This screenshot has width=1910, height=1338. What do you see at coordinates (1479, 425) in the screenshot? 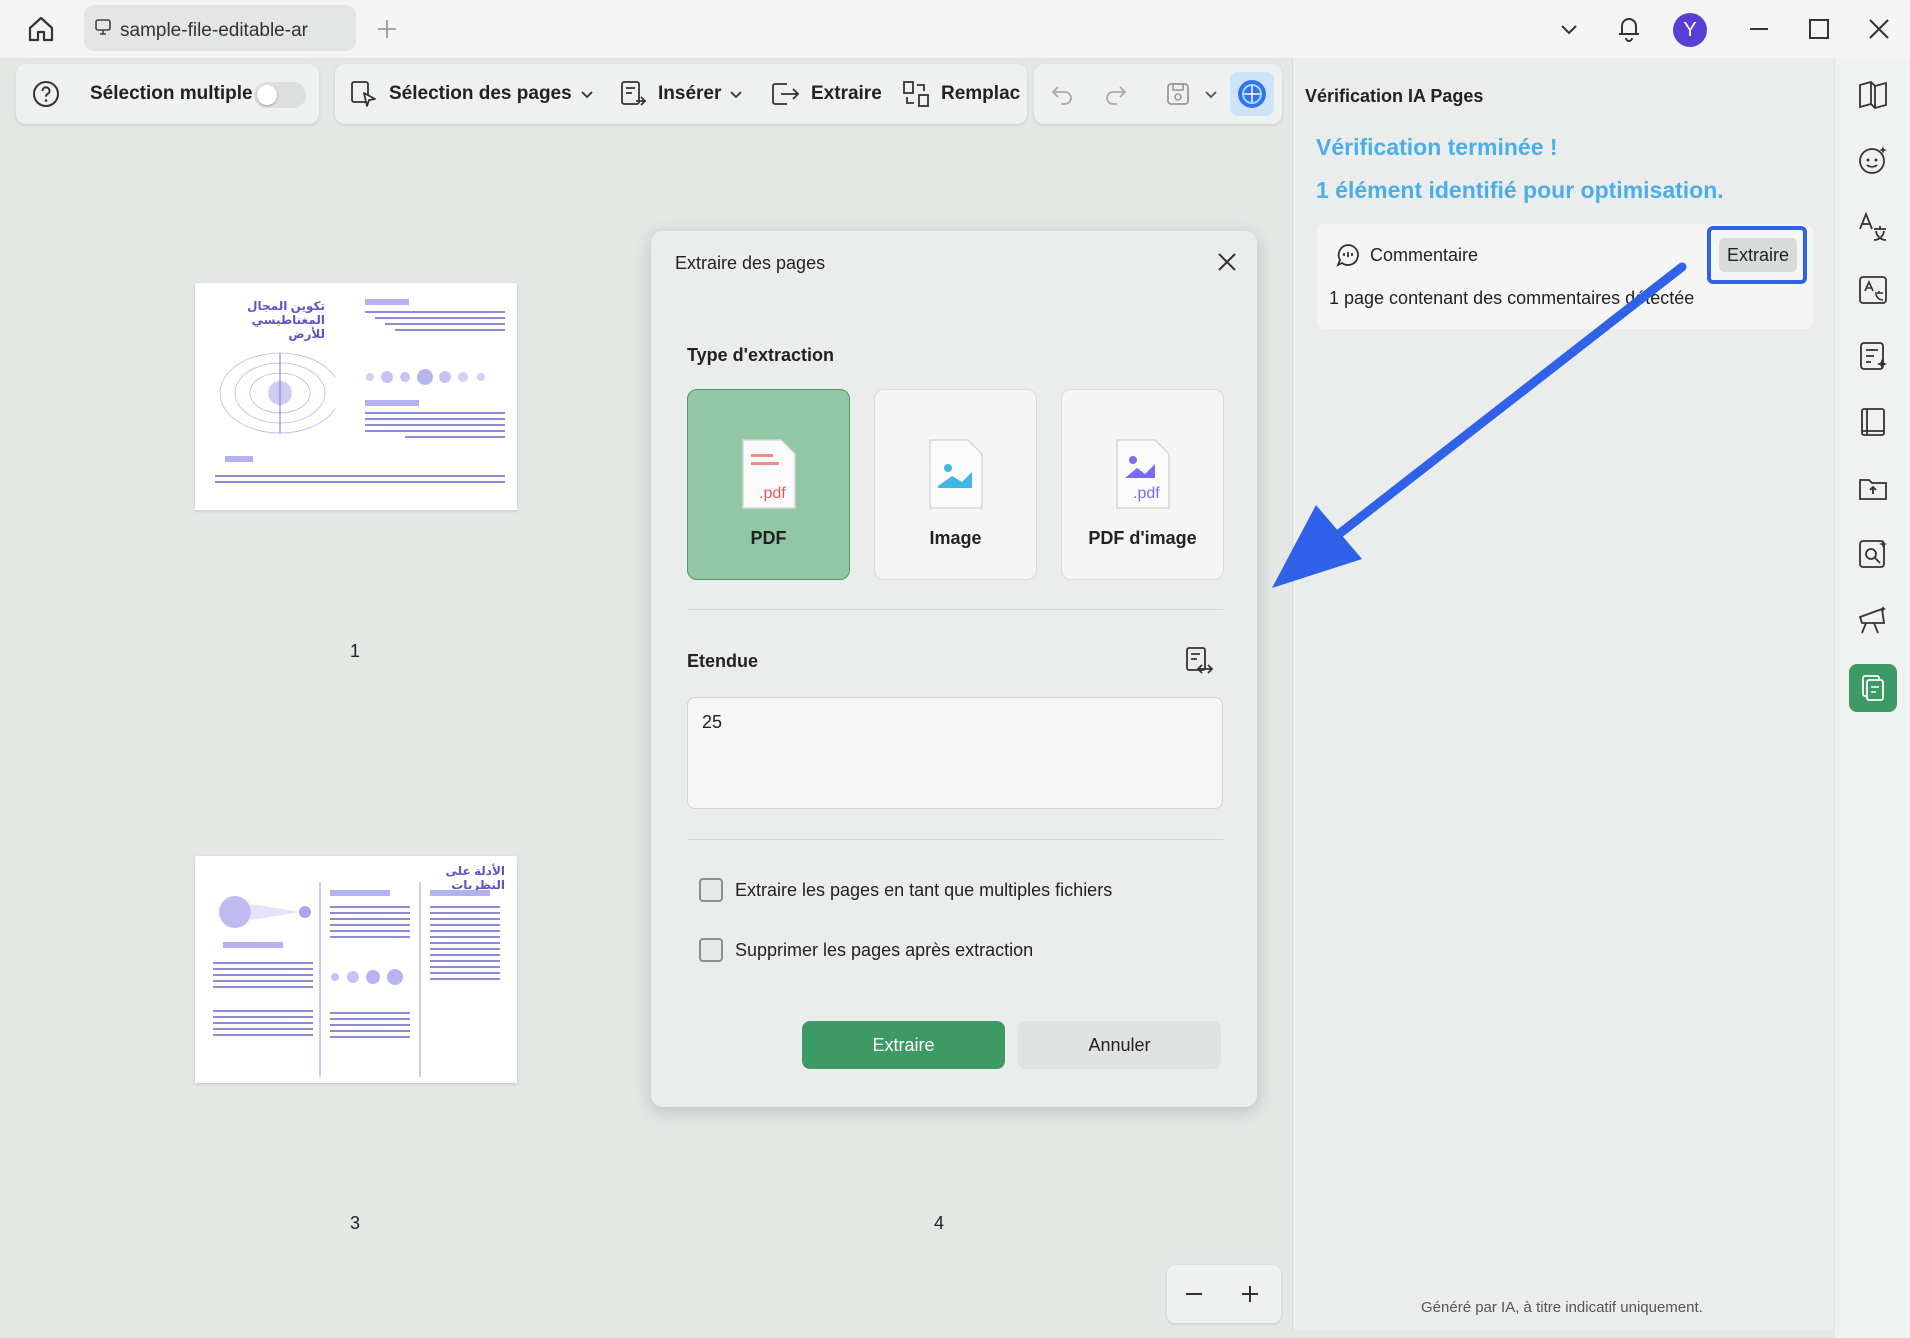
I see `annotation-arrow` at bounding box center [1479, 425].